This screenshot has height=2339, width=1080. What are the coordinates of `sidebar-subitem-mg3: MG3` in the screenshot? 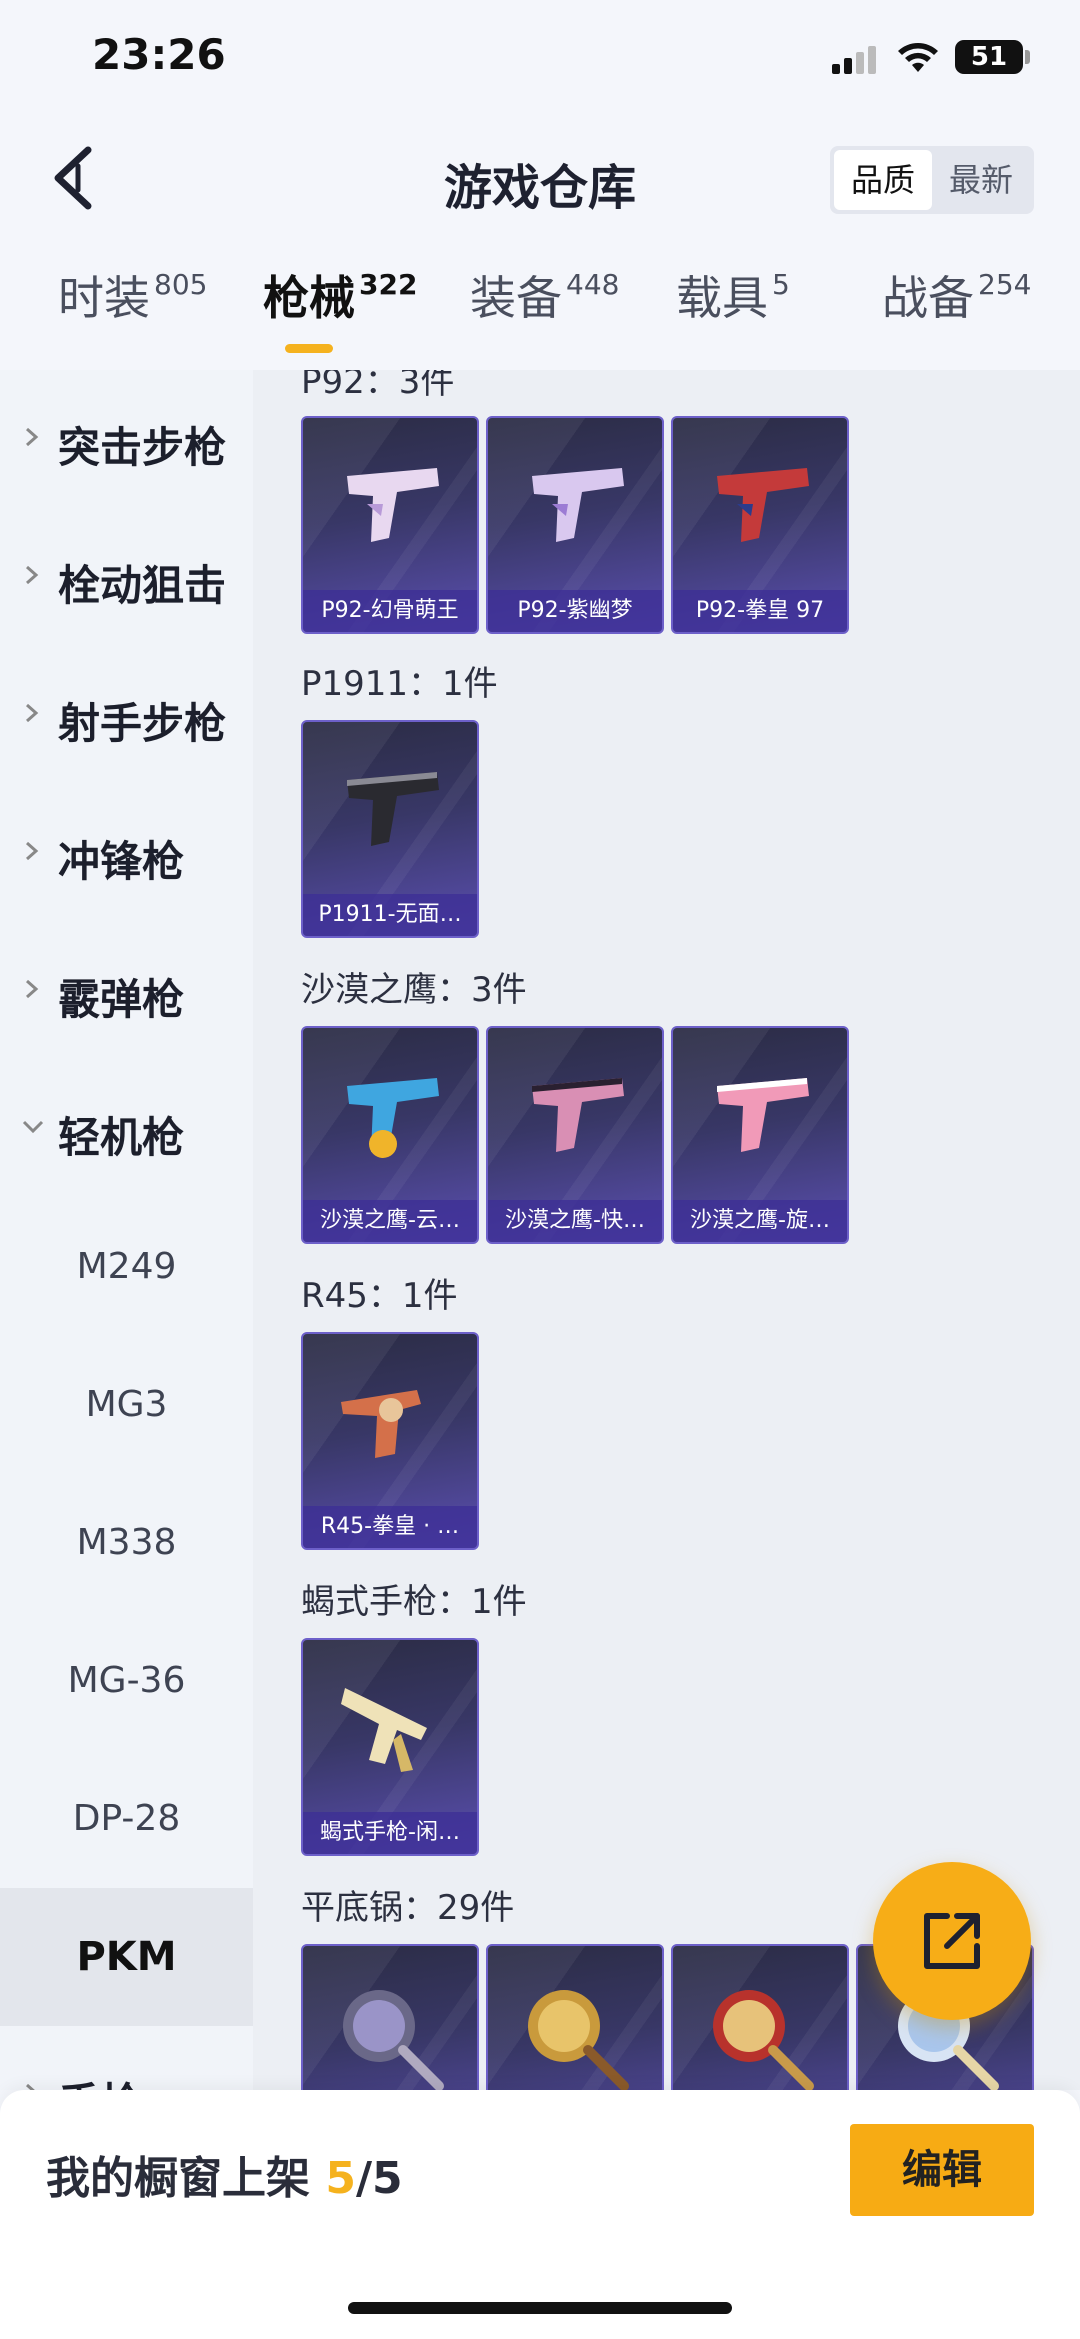 It's located at (126, 1405).